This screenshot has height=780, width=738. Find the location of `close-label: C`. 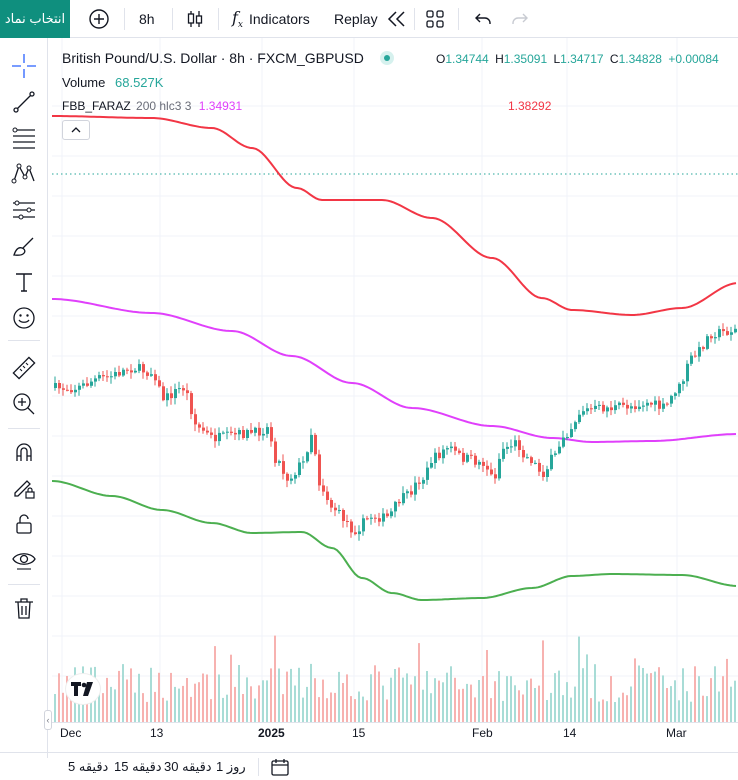

close-label: C is located at coordinates (614, 59).